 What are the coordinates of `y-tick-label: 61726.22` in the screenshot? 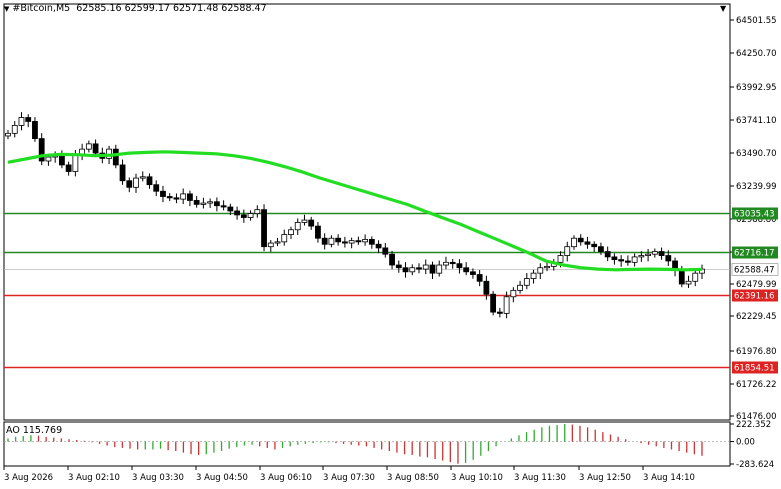 It's located at (756, 385).